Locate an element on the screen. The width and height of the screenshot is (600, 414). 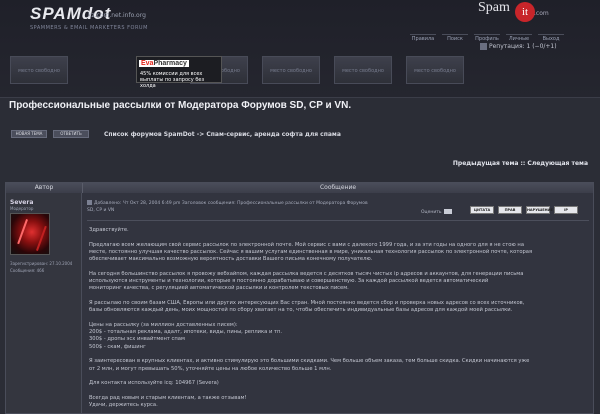
reputation: Репутация: 1 (−0/+1) is located at coordinates (518, 46).